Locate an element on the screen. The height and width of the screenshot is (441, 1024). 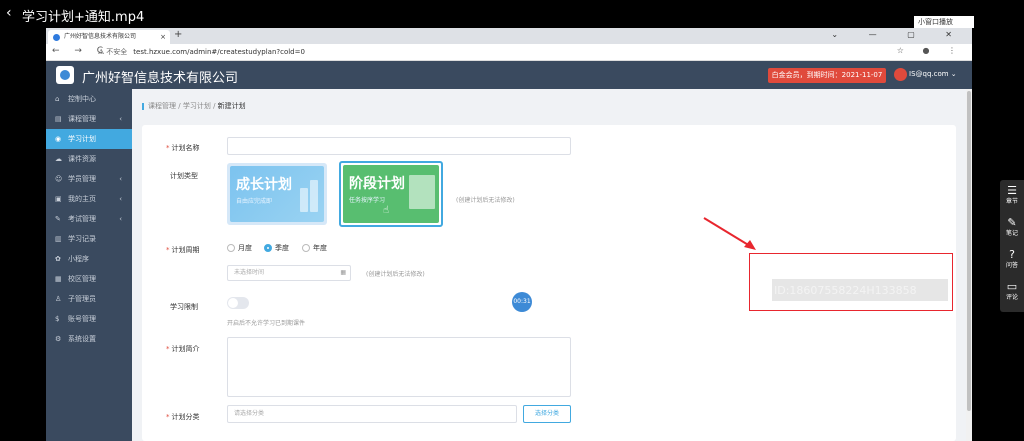
plan-cycle-label: * 计划周期 is located at coordinates (183, 250).